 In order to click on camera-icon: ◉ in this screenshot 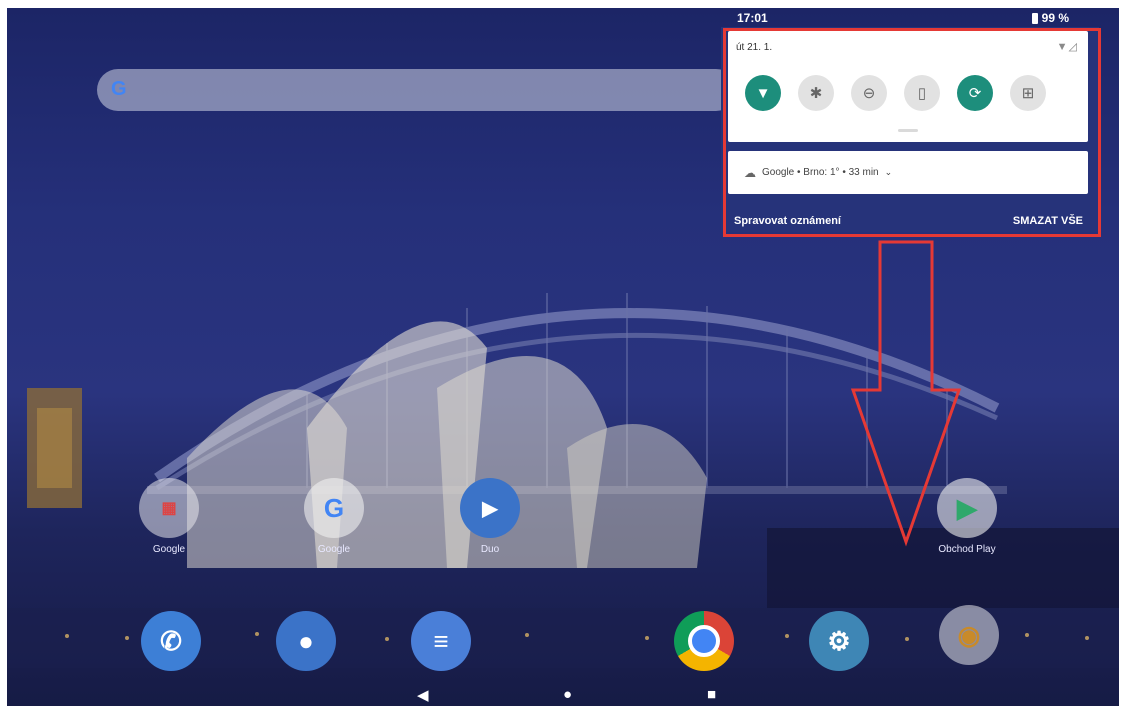, I will do `click(969, 635)`.